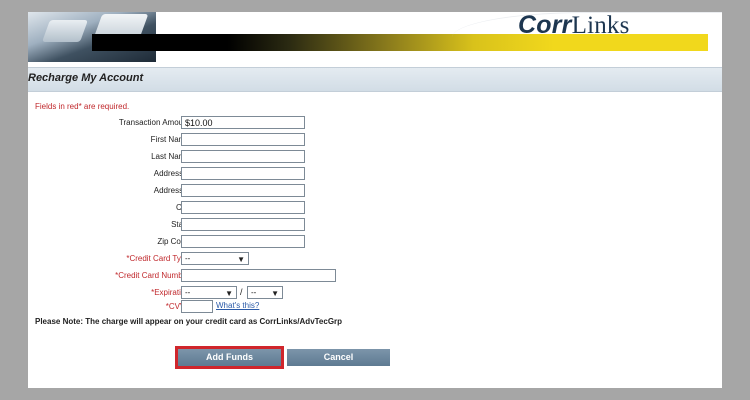 Image resolution: width=750 pixels, height=400 pixels. Describe the element at coordinates (237, 305) in the screenshot. I see `whats-this-link: What's this?` at that location.